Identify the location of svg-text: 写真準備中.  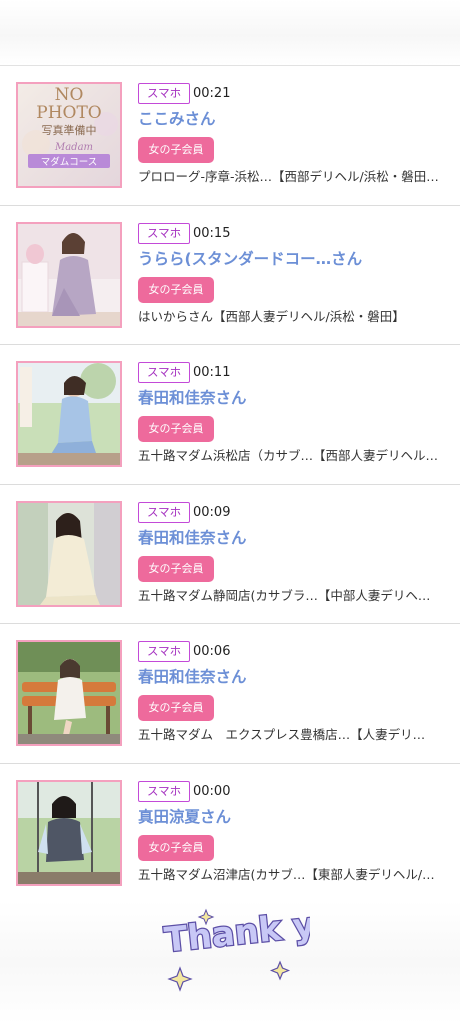
(69, 130).